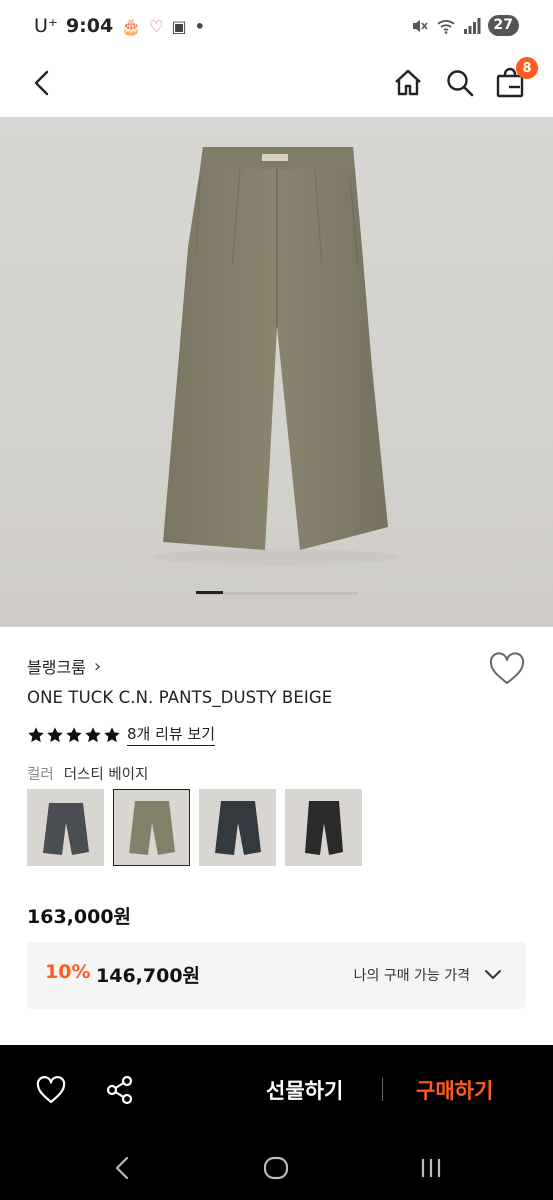 This screenshot has height=1200, width=553. What do you see at coordinates (209, 592) in the screenshot?
I see `carousel-active-indicator` at bounding box center [209, 592].